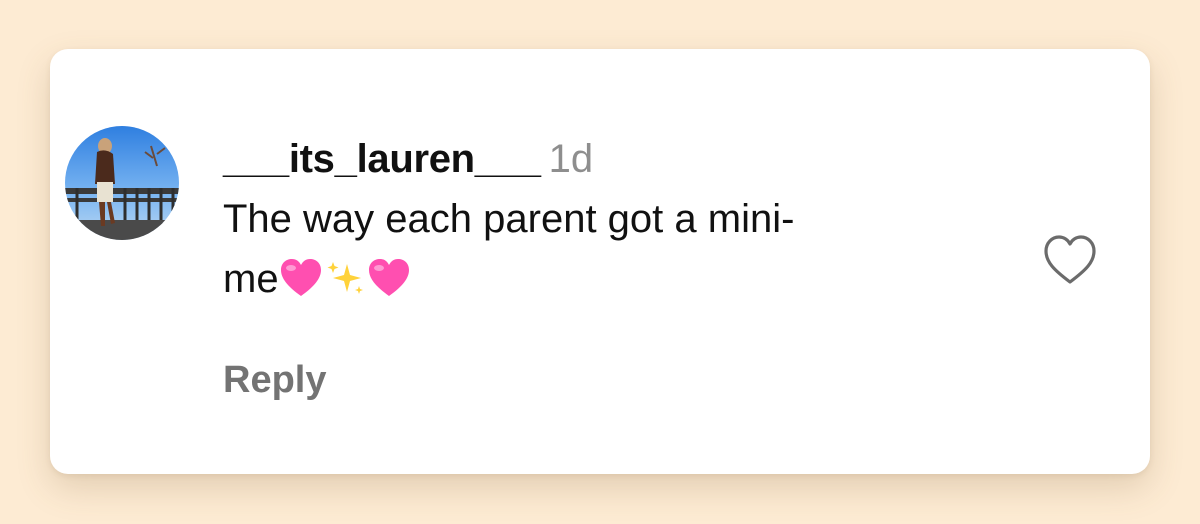 Image resolution: width=1200 pixels, height=524 pixels. I want to click on reply-button: Reply, so click(274, 380).